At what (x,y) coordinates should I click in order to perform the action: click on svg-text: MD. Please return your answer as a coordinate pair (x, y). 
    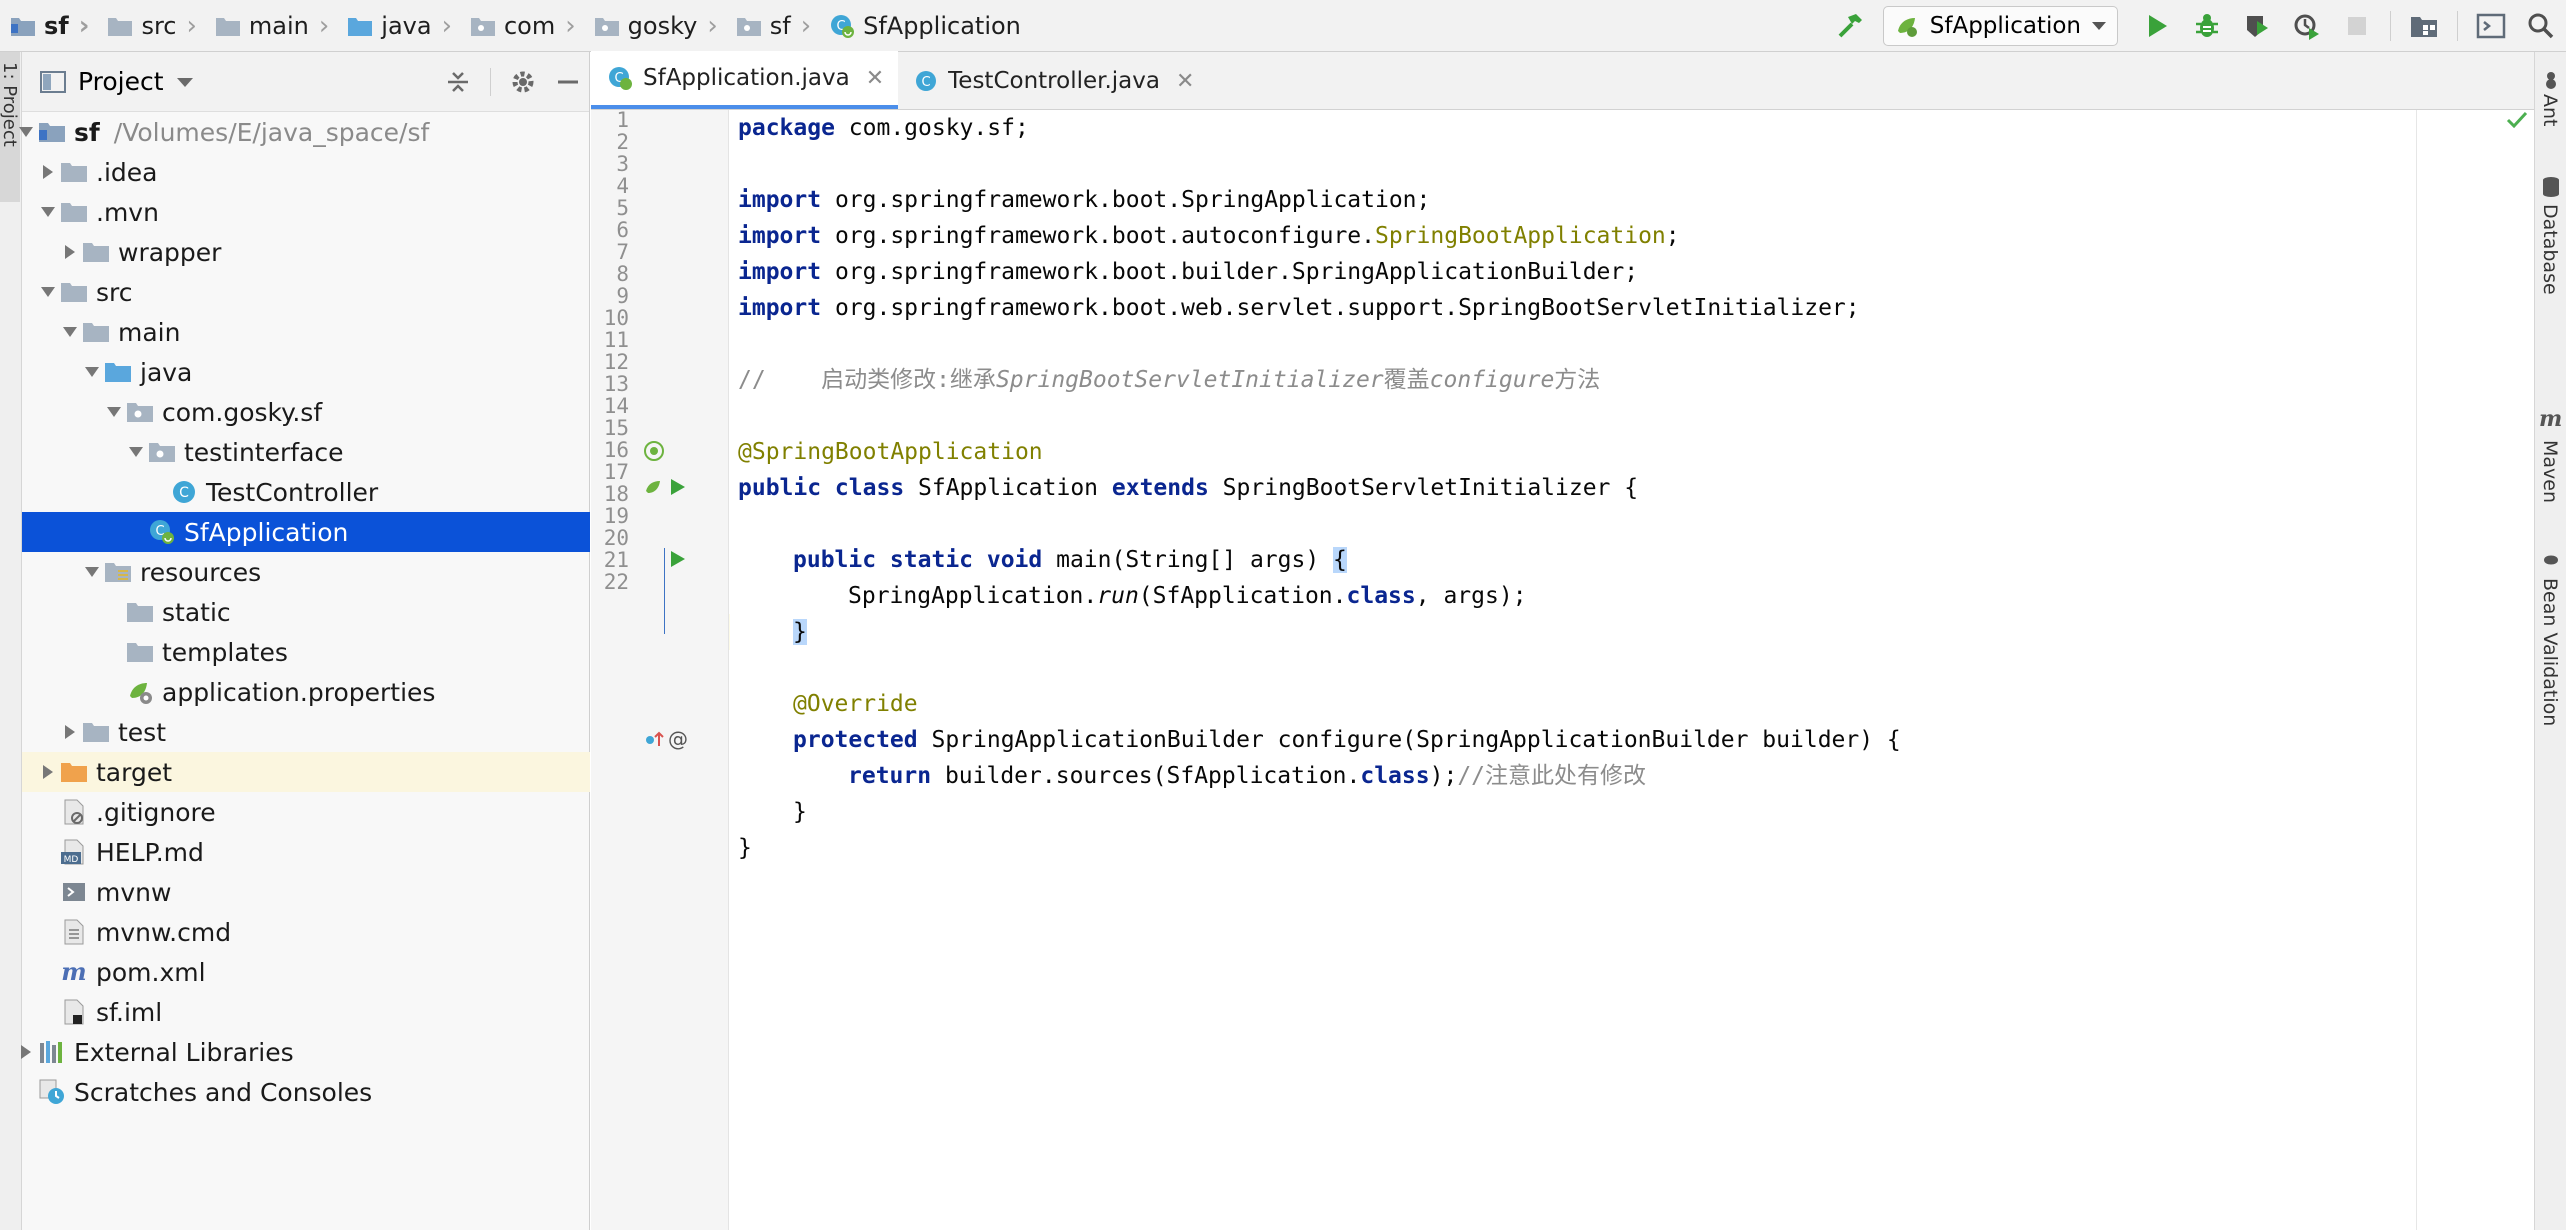
    Looking at the image, I should click on (71, 860).